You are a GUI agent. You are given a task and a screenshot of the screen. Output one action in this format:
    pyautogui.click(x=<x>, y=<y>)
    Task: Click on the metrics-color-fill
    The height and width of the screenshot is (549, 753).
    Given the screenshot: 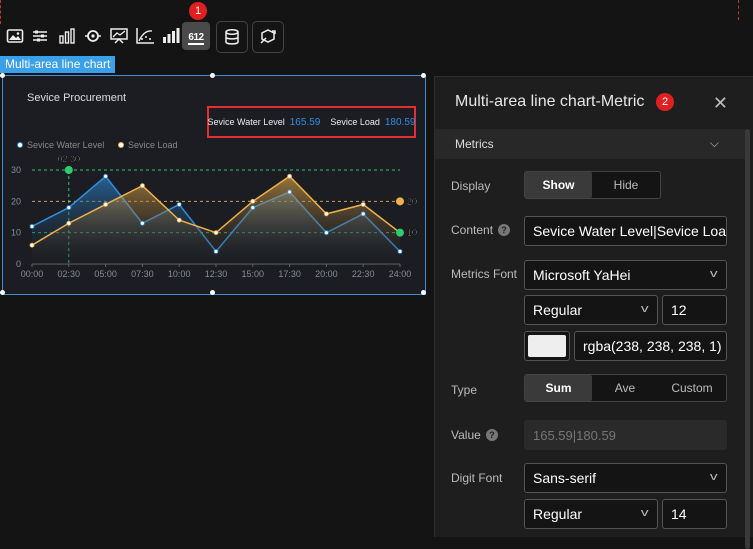 What is the action you would take?
    pyautogui.click(x=547, y=346)
    